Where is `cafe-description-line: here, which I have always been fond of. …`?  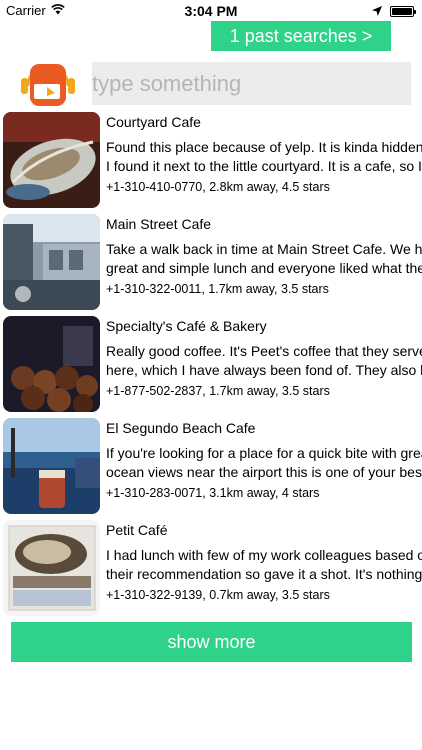 cafe-description-line: here, which I have always been fond of. … is located at coordinates (264, 370).